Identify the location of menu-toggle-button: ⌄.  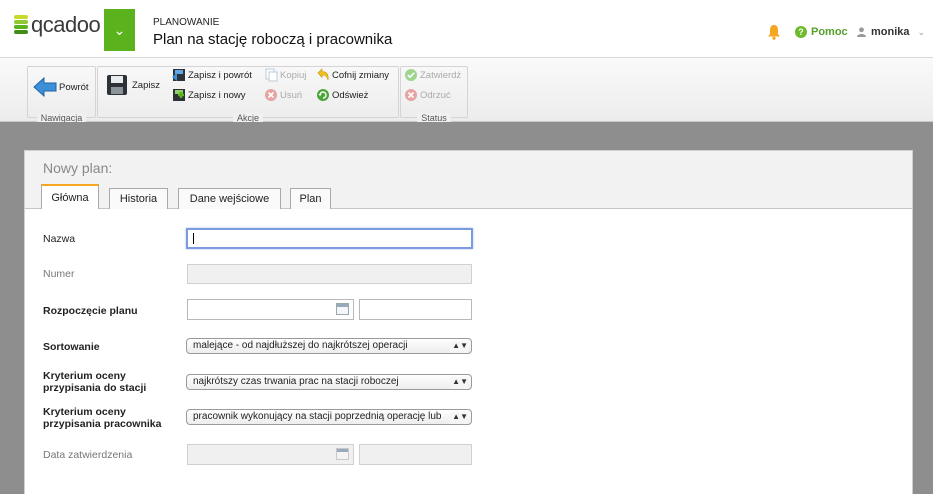
(119, 30).